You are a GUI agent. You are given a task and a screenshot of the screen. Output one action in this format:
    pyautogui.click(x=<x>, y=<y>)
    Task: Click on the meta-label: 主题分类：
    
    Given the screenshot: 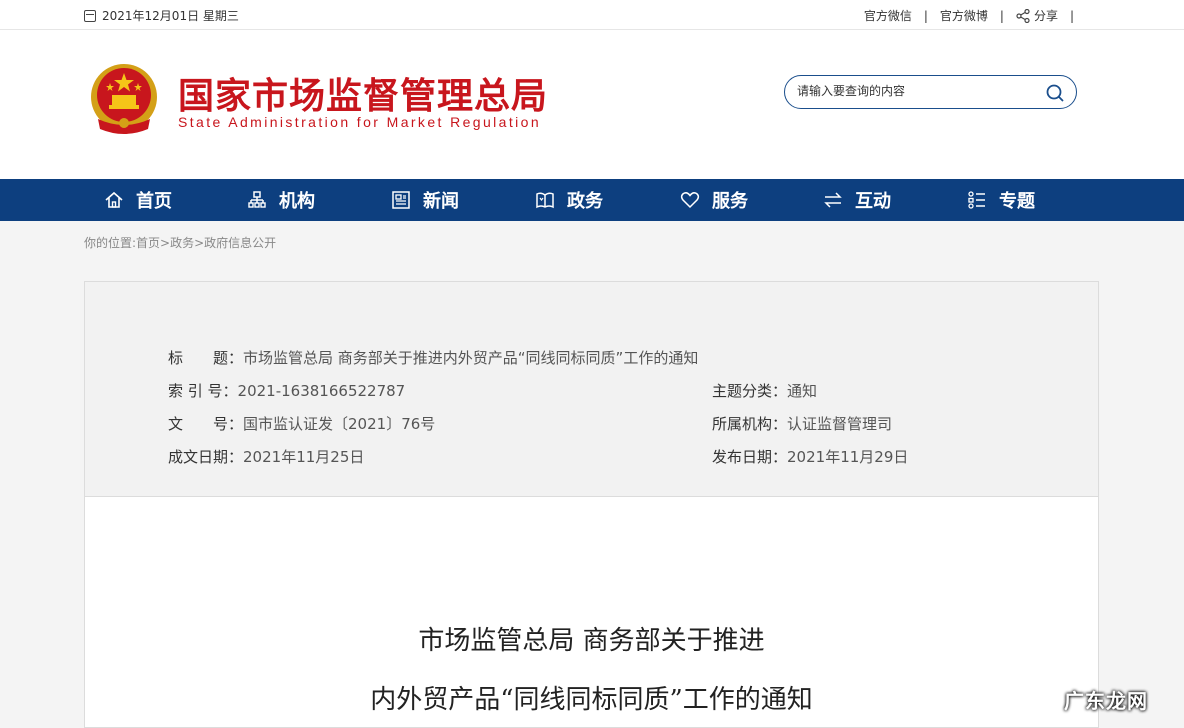 What is the action you would take?
    pyautogui.click(x=750, y=391)
    